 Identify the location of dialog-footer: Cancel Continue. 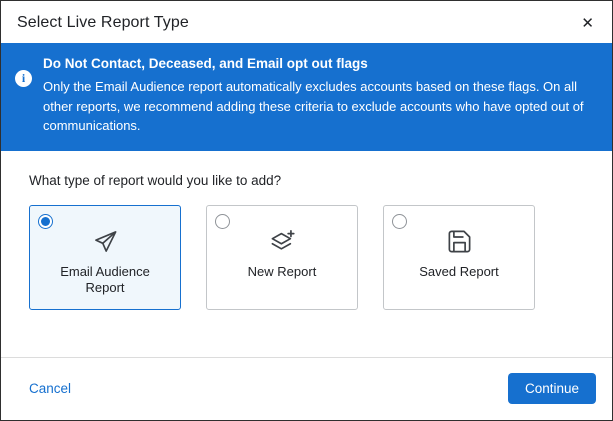
(306, 388).